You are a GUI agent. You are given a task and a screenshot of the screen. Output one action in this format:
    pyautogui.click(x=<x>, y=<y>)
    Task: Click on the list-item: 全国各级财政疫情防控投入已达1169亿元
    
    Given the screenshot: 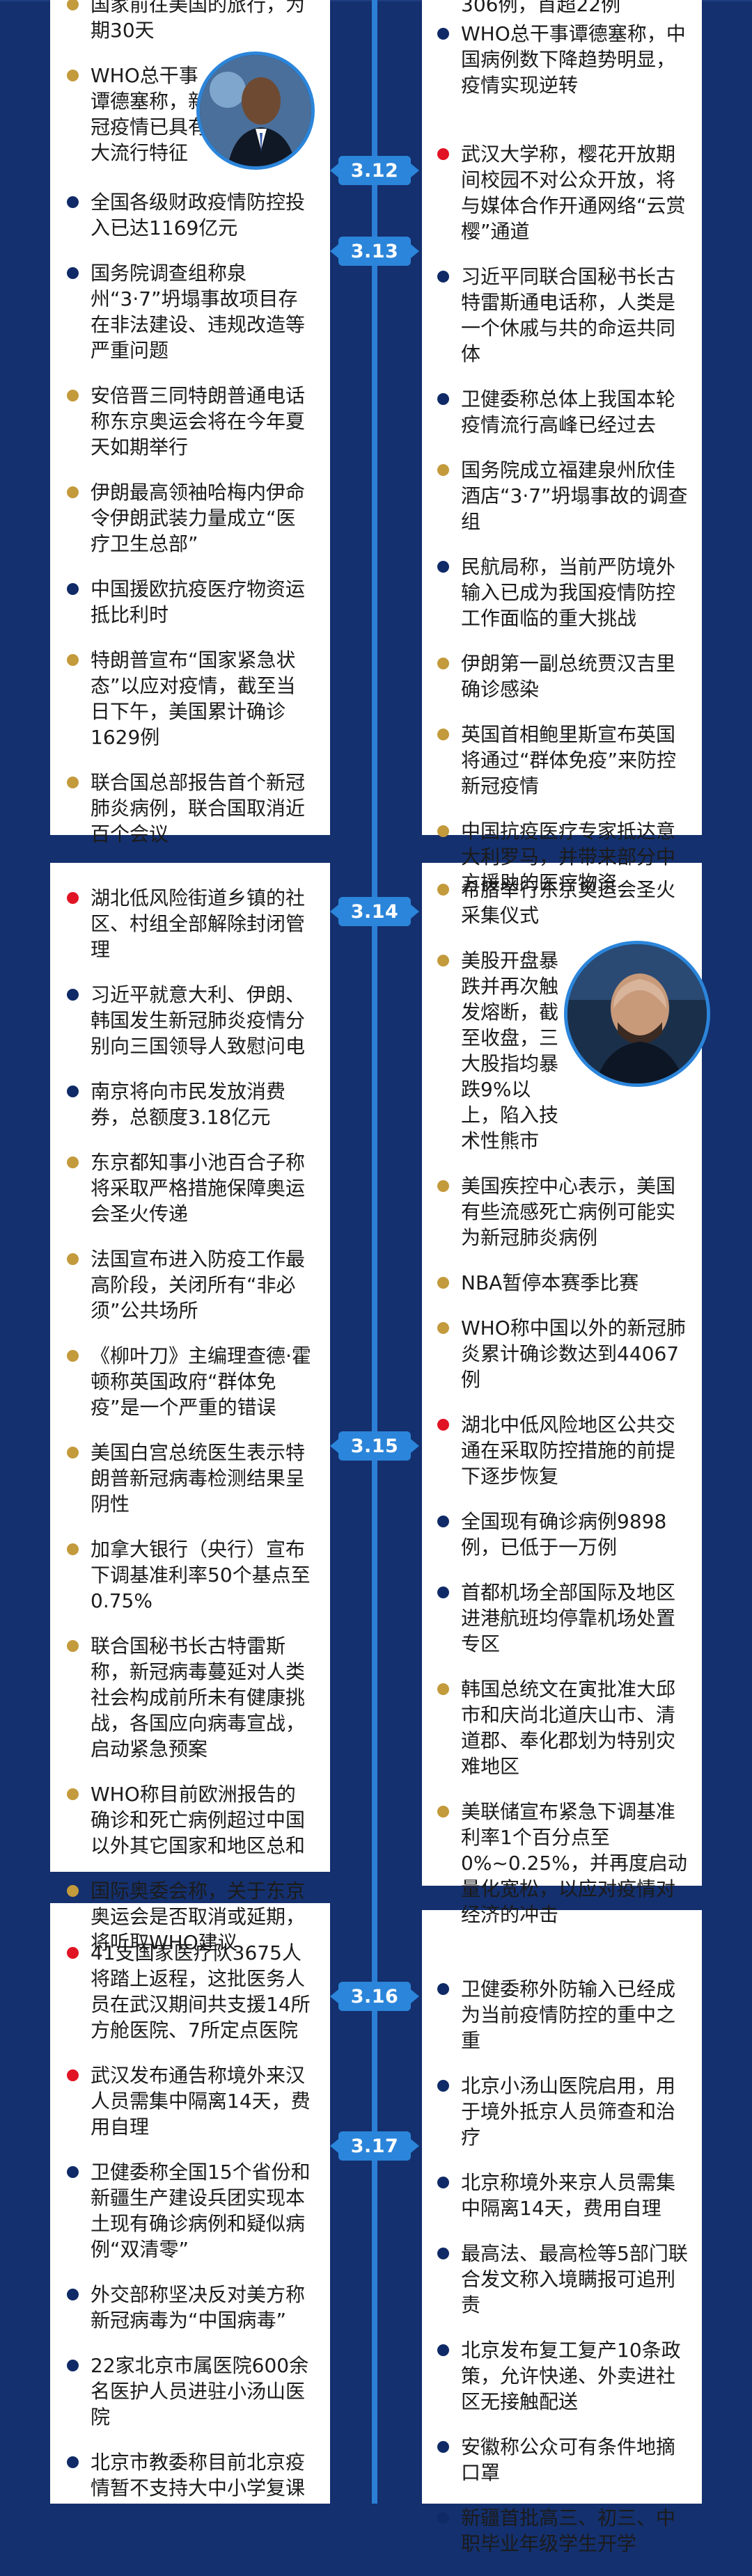 What is the action you would take?
    pyautogui.click(x=189, y=215)
    